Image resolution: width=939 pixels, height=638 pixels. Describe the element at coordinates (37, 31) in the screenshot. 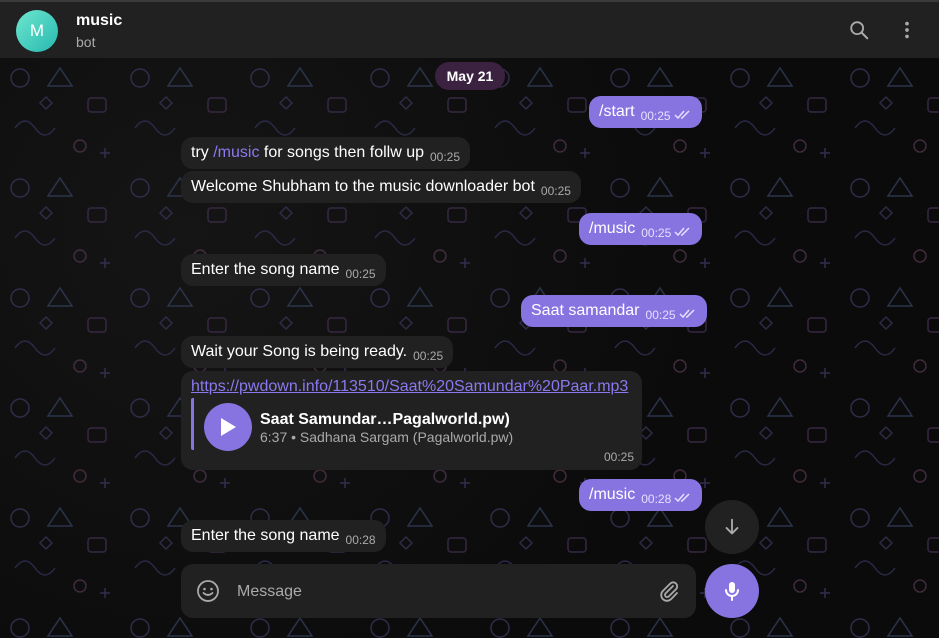

I see `avatar: M` at that location.